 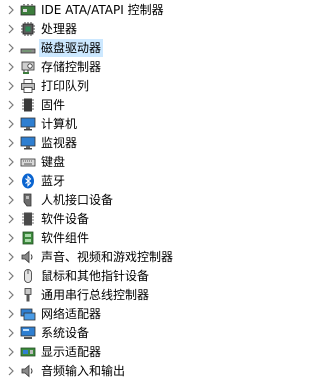 I want to click on tree-item-label: 系统设备, so click(x=65, y=333).